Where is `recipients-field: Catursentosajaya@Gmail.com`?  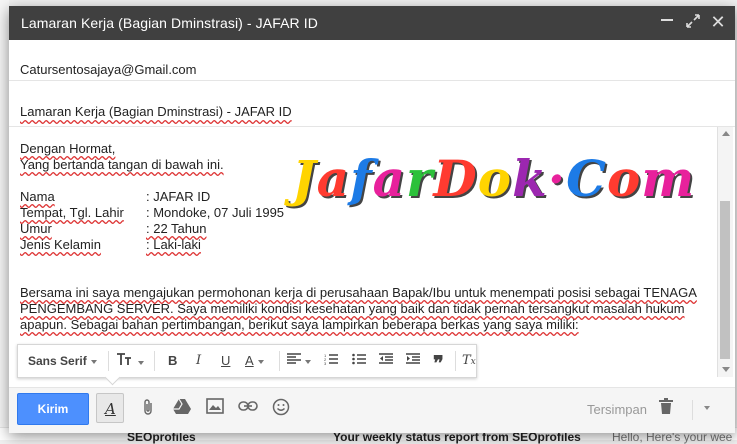
recipients-field: Catursentosajaya@Gmail.com is located at coordinates (372, 60).